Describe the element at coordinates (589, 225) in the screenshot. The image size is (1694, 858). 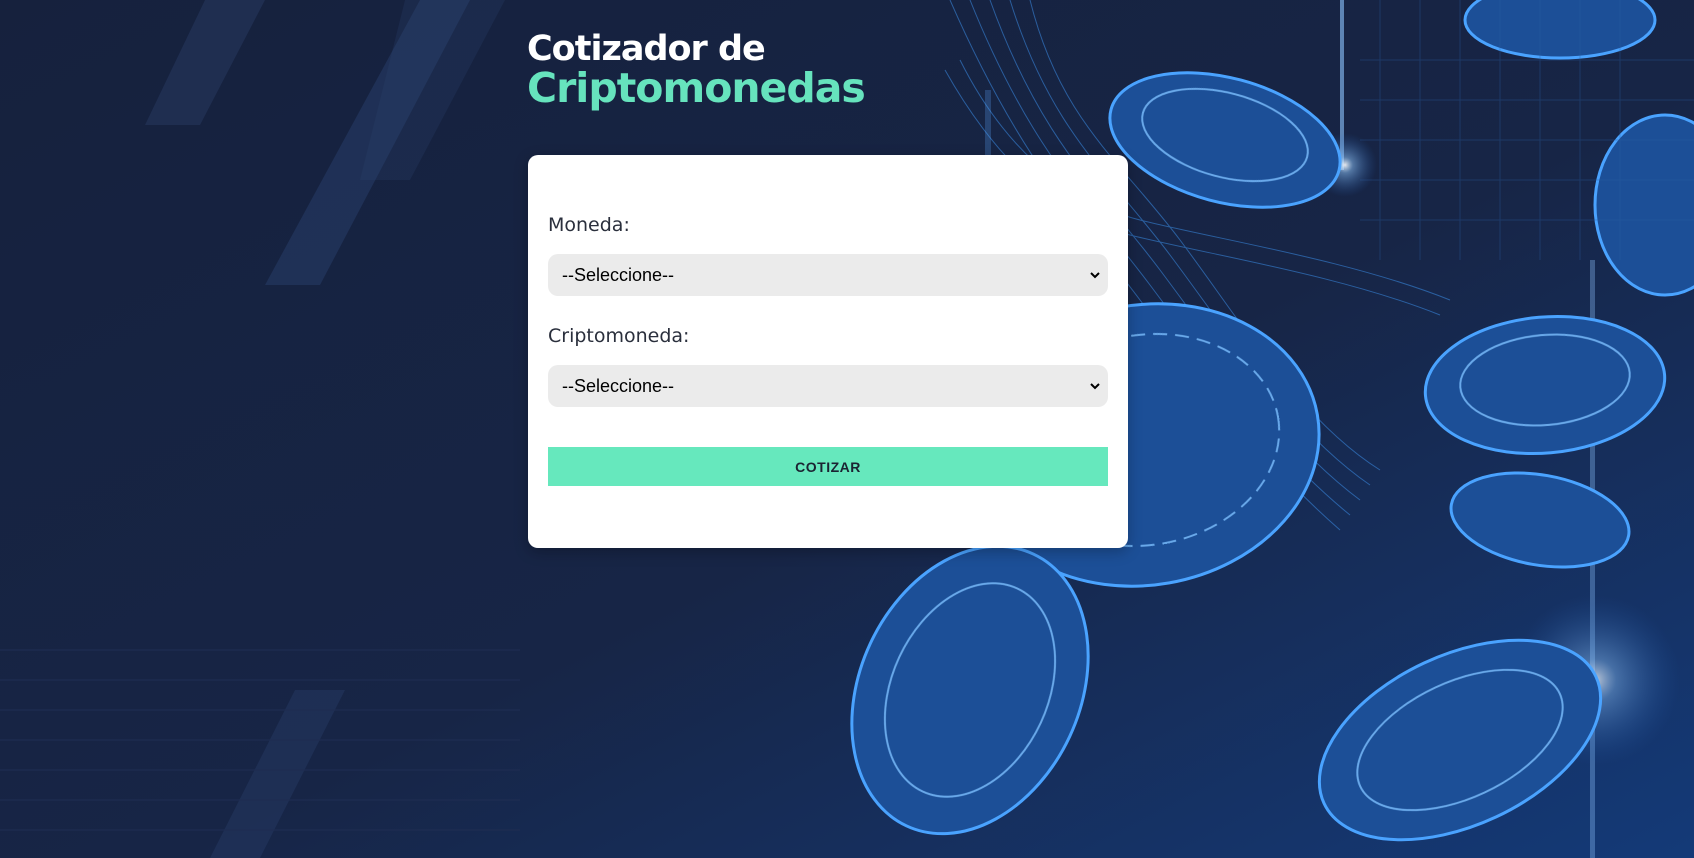
I see `currency-label: Moneda:` at that location.